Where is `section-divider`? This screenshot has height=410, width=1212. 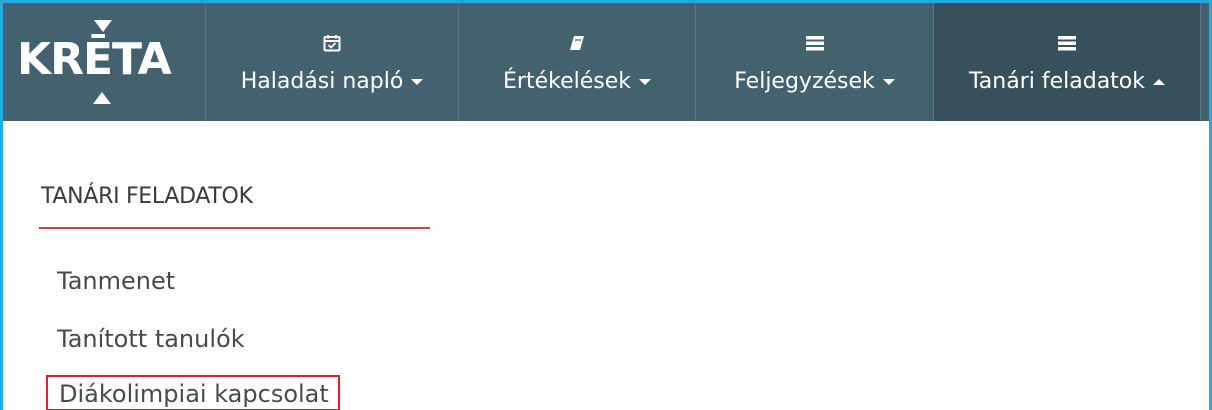
section-divider is located at coordinates (234, 228).